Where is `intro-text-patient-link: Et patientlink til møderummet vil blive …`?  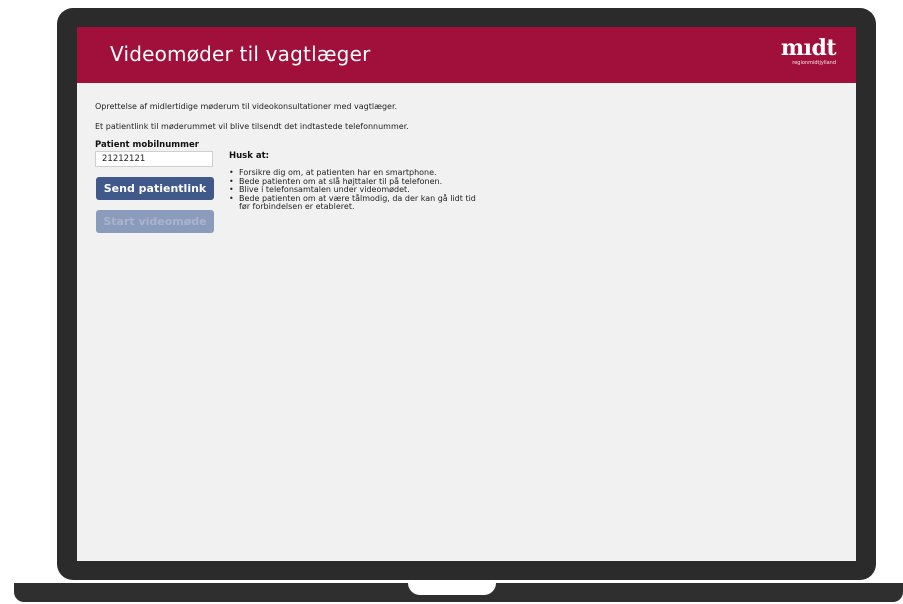
intro-text-patient-link: Et patientlink til møderummet vil blive … is located at coordinates (252, 126).